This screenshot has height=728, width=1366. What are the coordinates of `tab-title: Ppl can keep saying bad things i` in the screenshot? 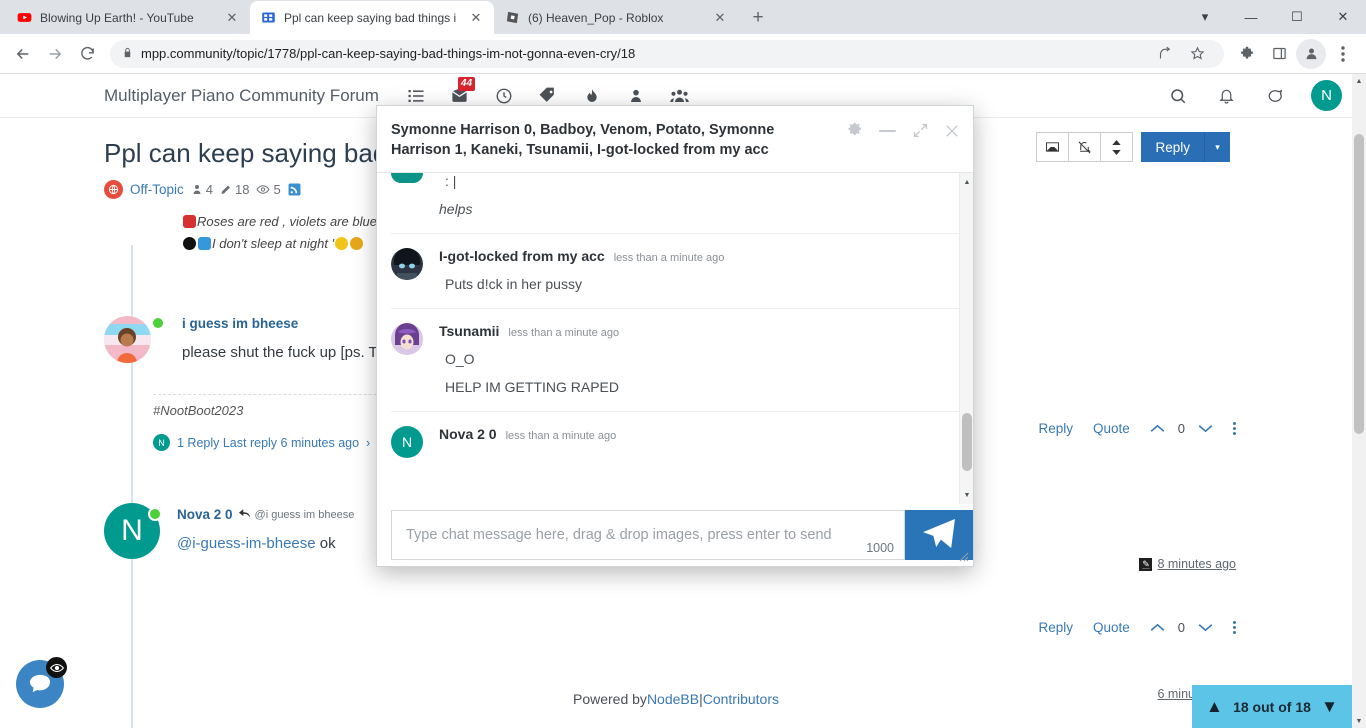 It's located at (370, 17).